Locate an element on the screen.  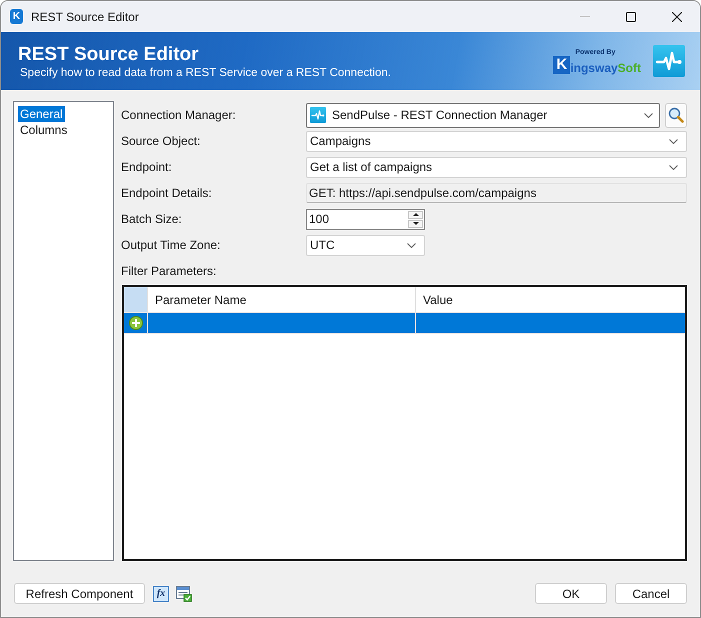
field-label: Endpoint Details: is located at coordinates (166, 193).